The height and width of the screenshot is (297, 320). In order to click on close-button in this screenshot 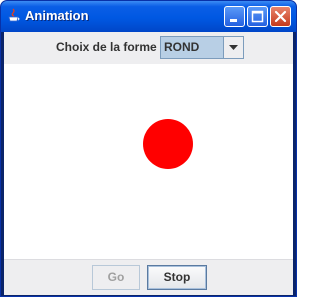, I will do `click(280, 16)`.